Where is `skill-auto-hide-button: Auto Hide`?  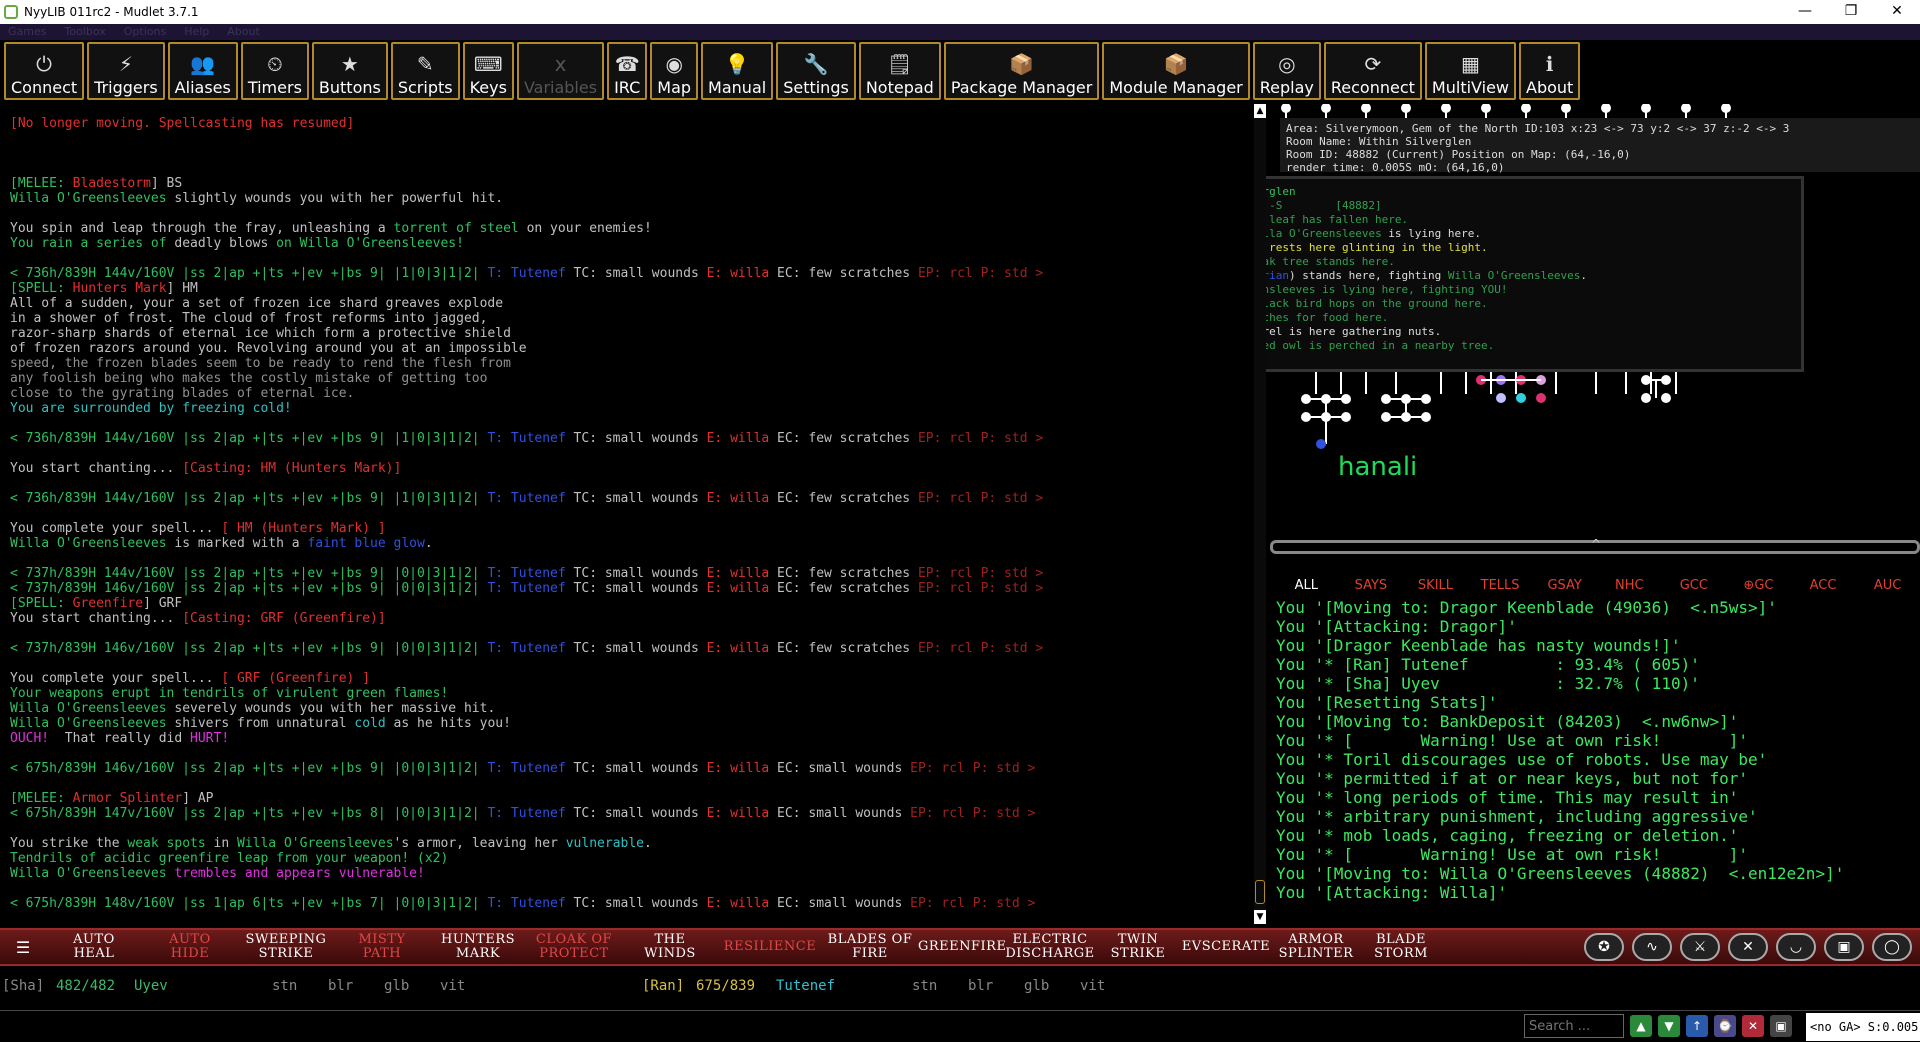
skill-auto-hide-button: Auto Hide is located at coordinates (190, 947).